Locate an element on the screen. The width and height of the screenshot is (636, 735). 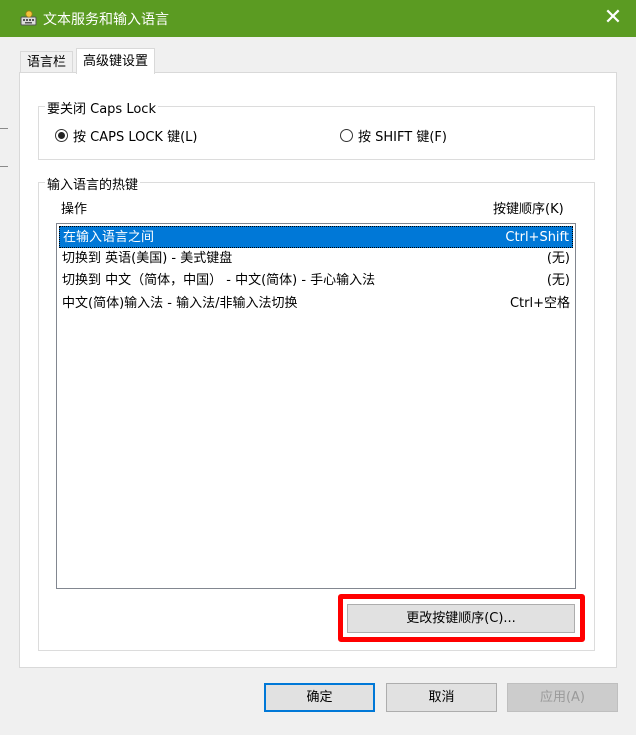
hotkeys-group-title: 输入语言的热键 is located at coordinates (93, 183).